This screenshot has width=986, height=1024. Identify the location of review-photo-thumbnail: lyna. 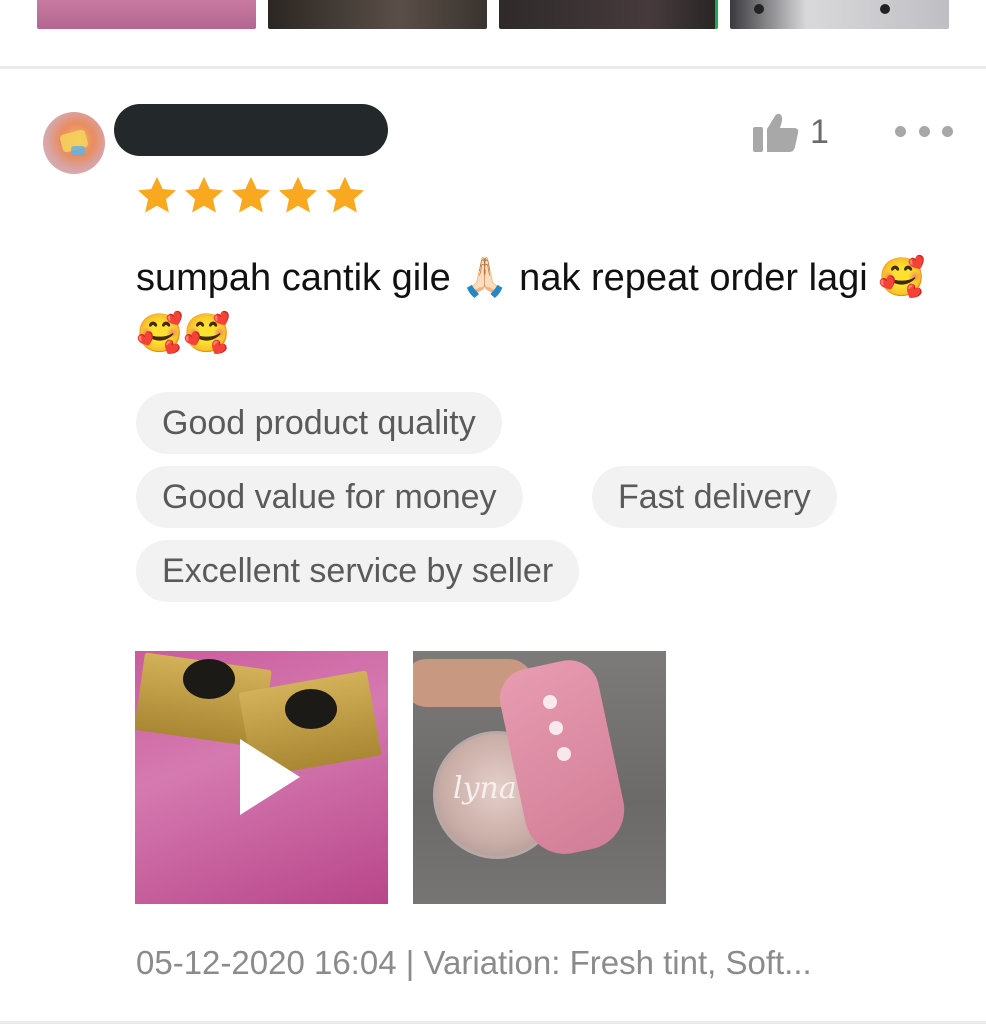
(539, 777).